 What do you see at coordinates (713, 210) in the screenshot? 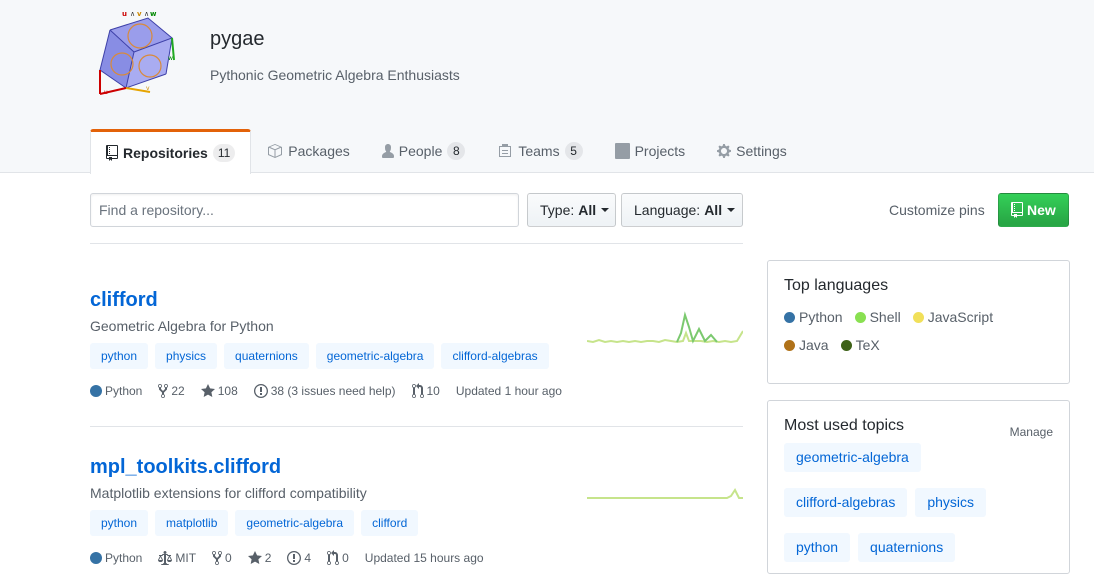
I see `language-value: All` at bounding box center [713, 210].